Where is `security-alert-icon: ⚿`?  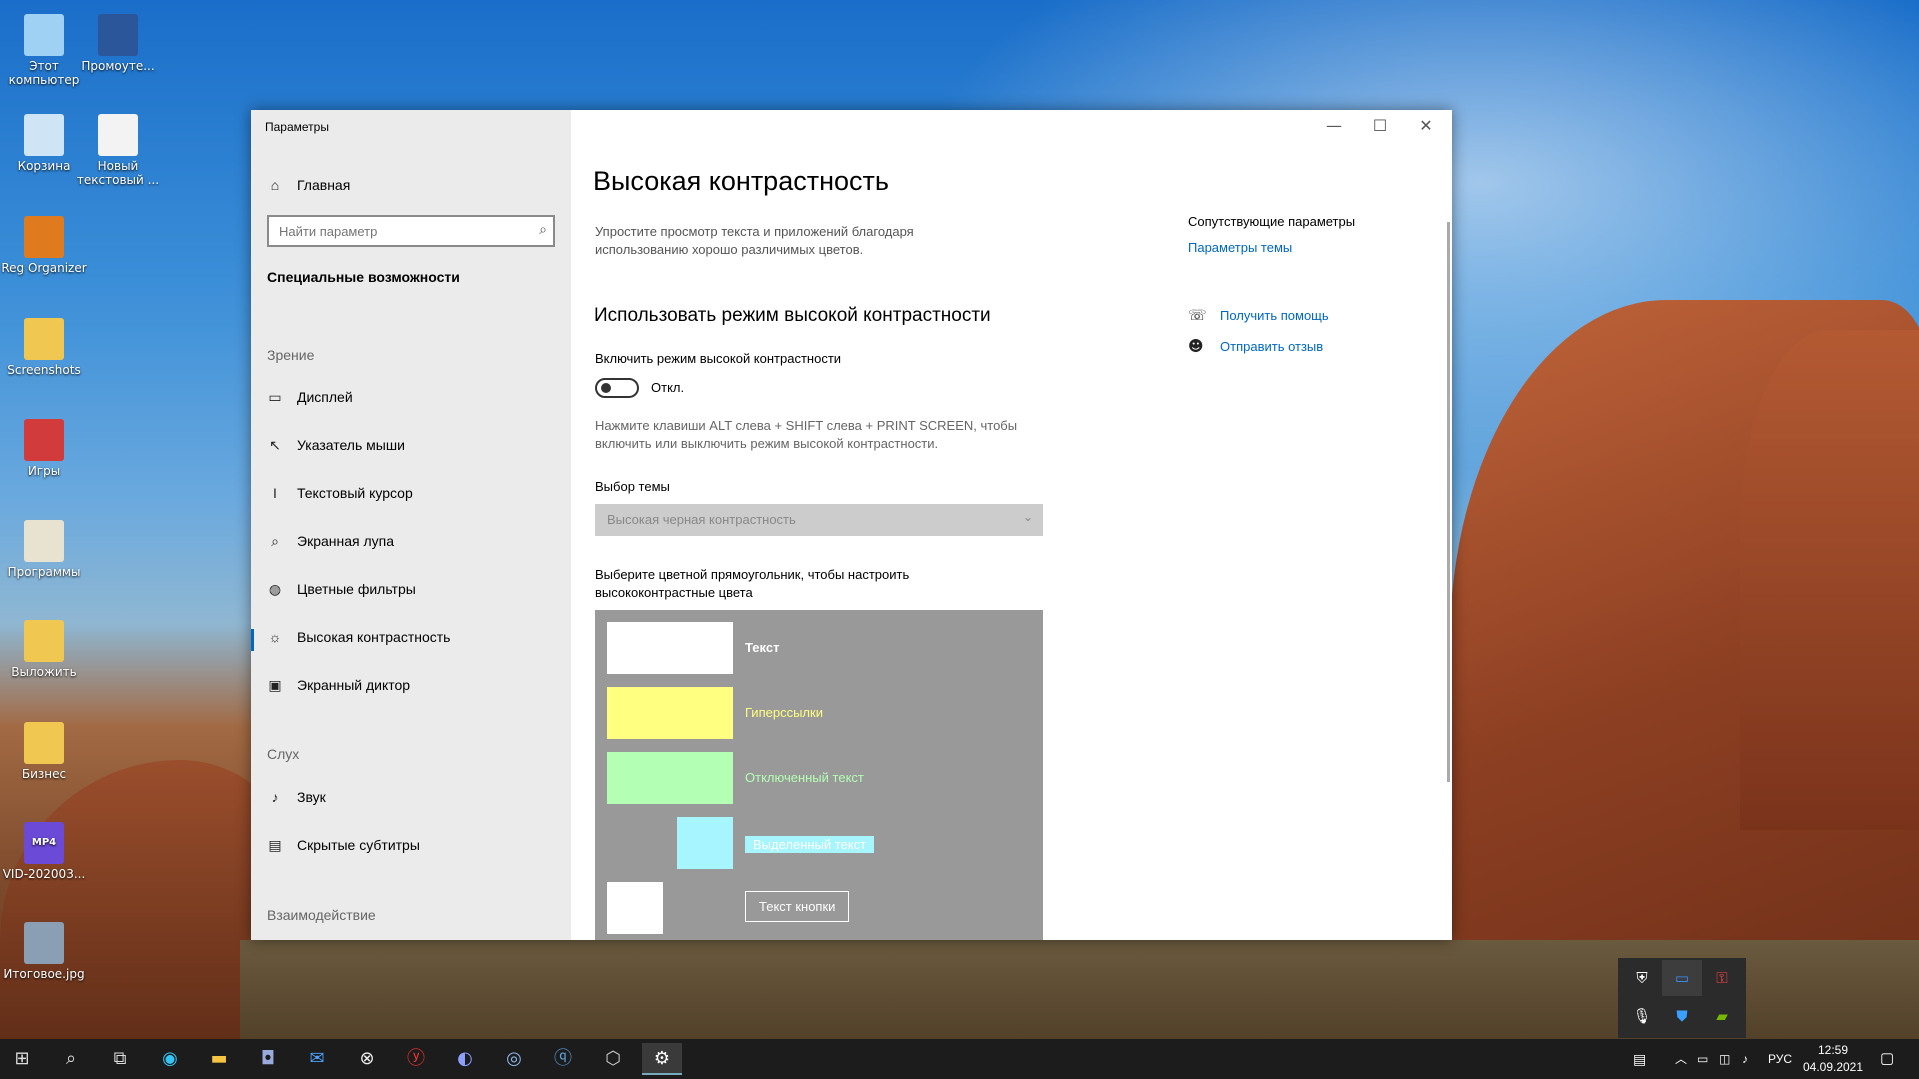 security-alert-icon: ⚿ is located at coordinates (1722, 978).